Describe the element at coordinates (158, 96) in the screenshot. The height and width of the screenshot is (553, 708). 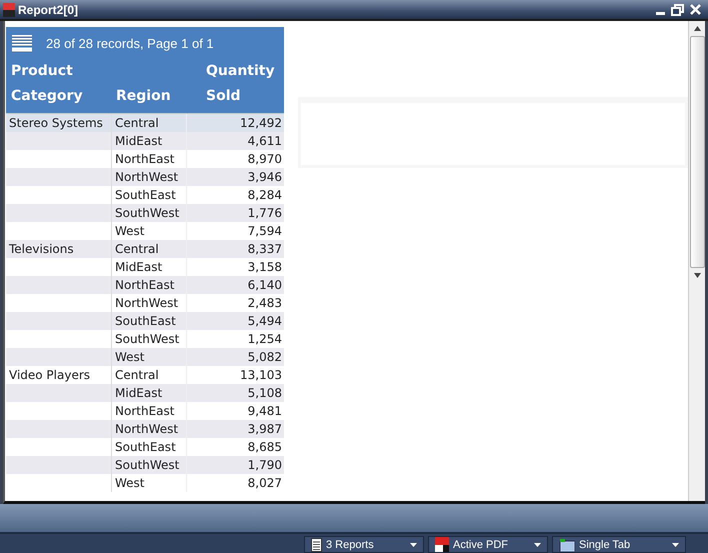
I see `column-header: Region` at that location.